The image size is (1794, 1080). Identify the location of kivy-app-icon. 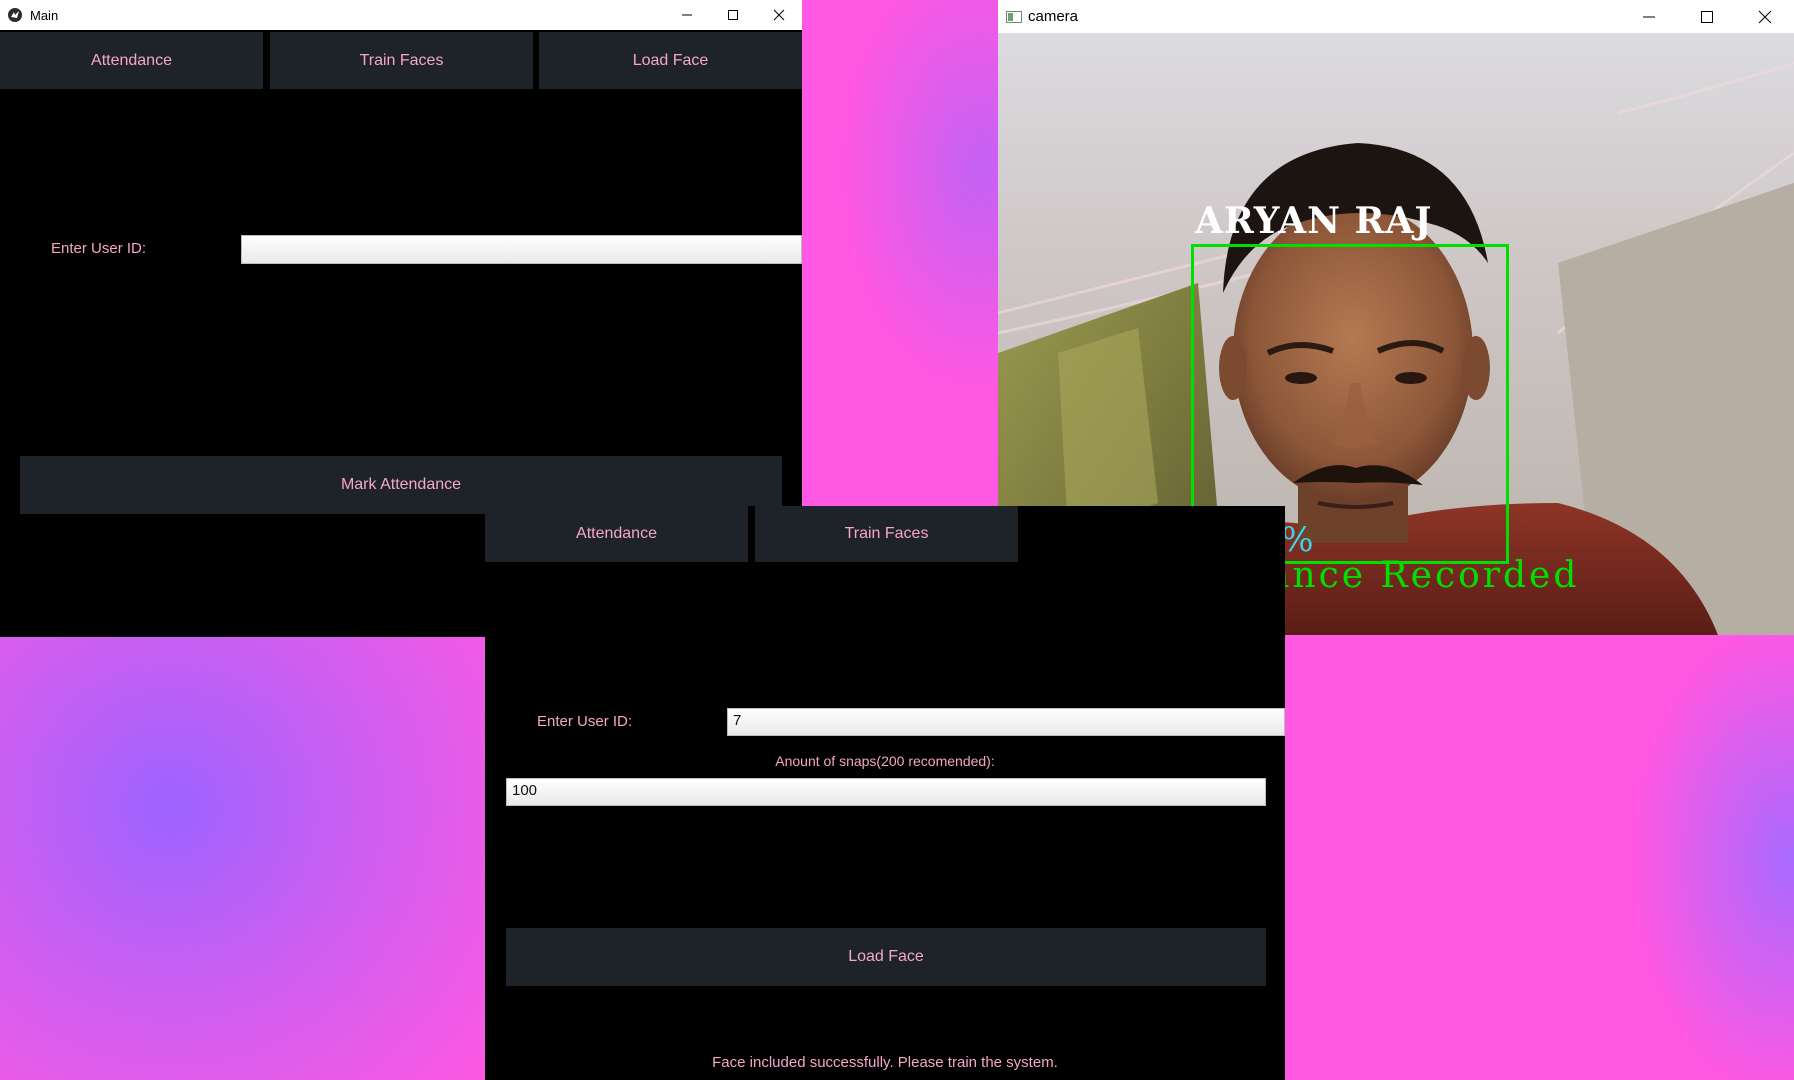
(15, 15).